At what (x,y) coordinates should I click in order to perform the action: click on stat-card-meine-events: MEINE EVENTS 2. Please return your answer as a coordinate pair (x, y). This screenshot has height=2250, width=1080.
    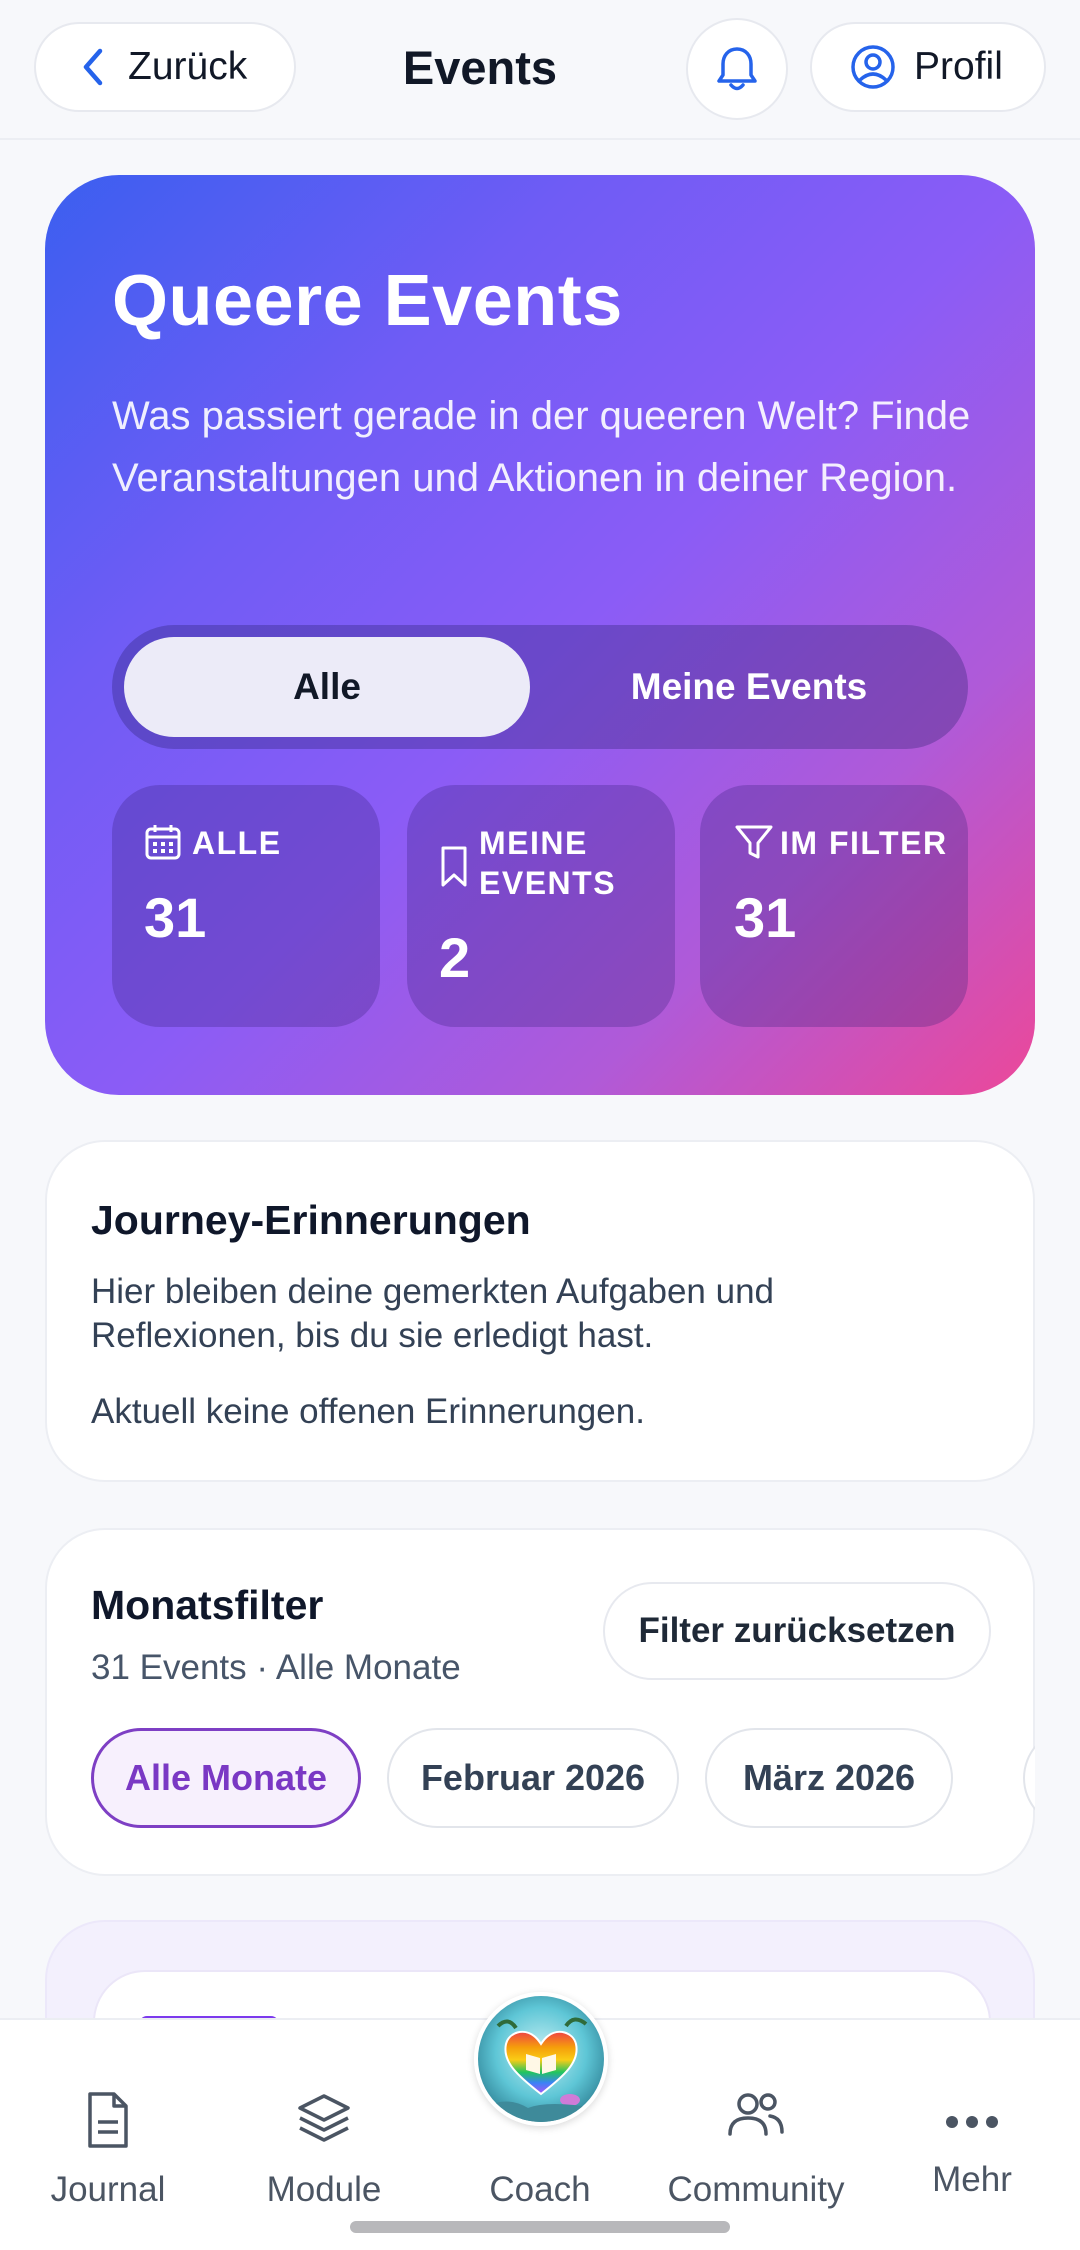
    Looking at the image, I should click on (541, 906).